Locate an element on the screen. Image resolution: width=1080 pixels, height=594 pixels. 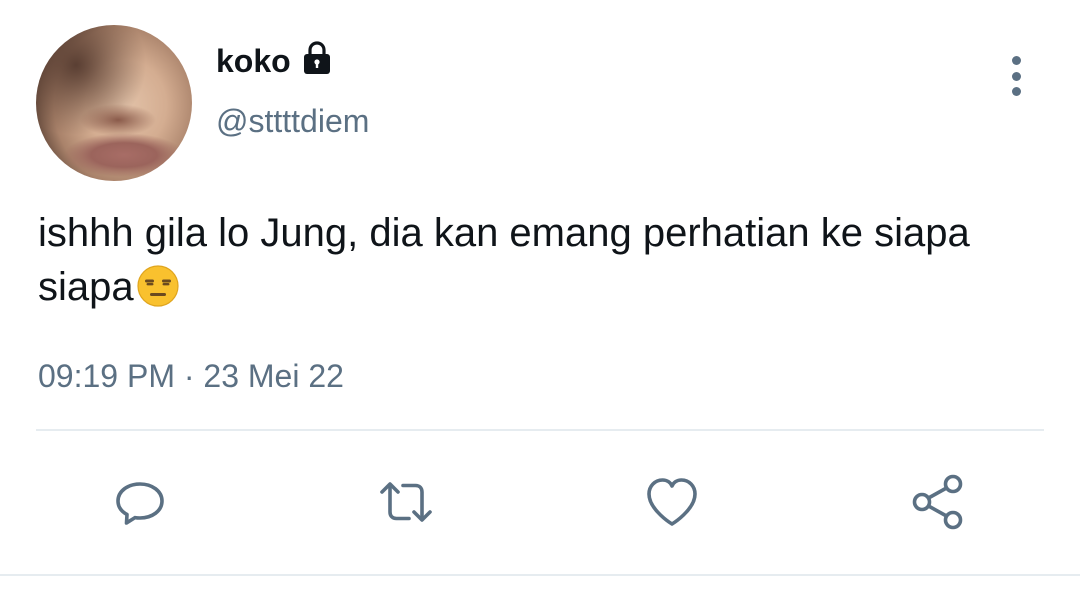
tweet-time: 09:19 PM is located at coordinates (106, 376).